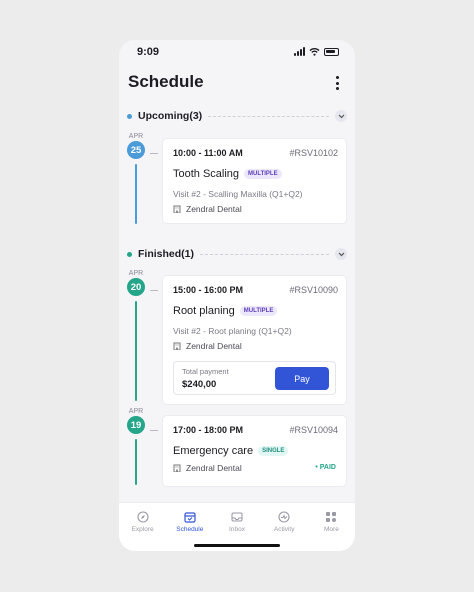 Image resolution: width=474 pixels, height=592 pixels. I want to click on paid-status: • PAID, so click(325, 467).